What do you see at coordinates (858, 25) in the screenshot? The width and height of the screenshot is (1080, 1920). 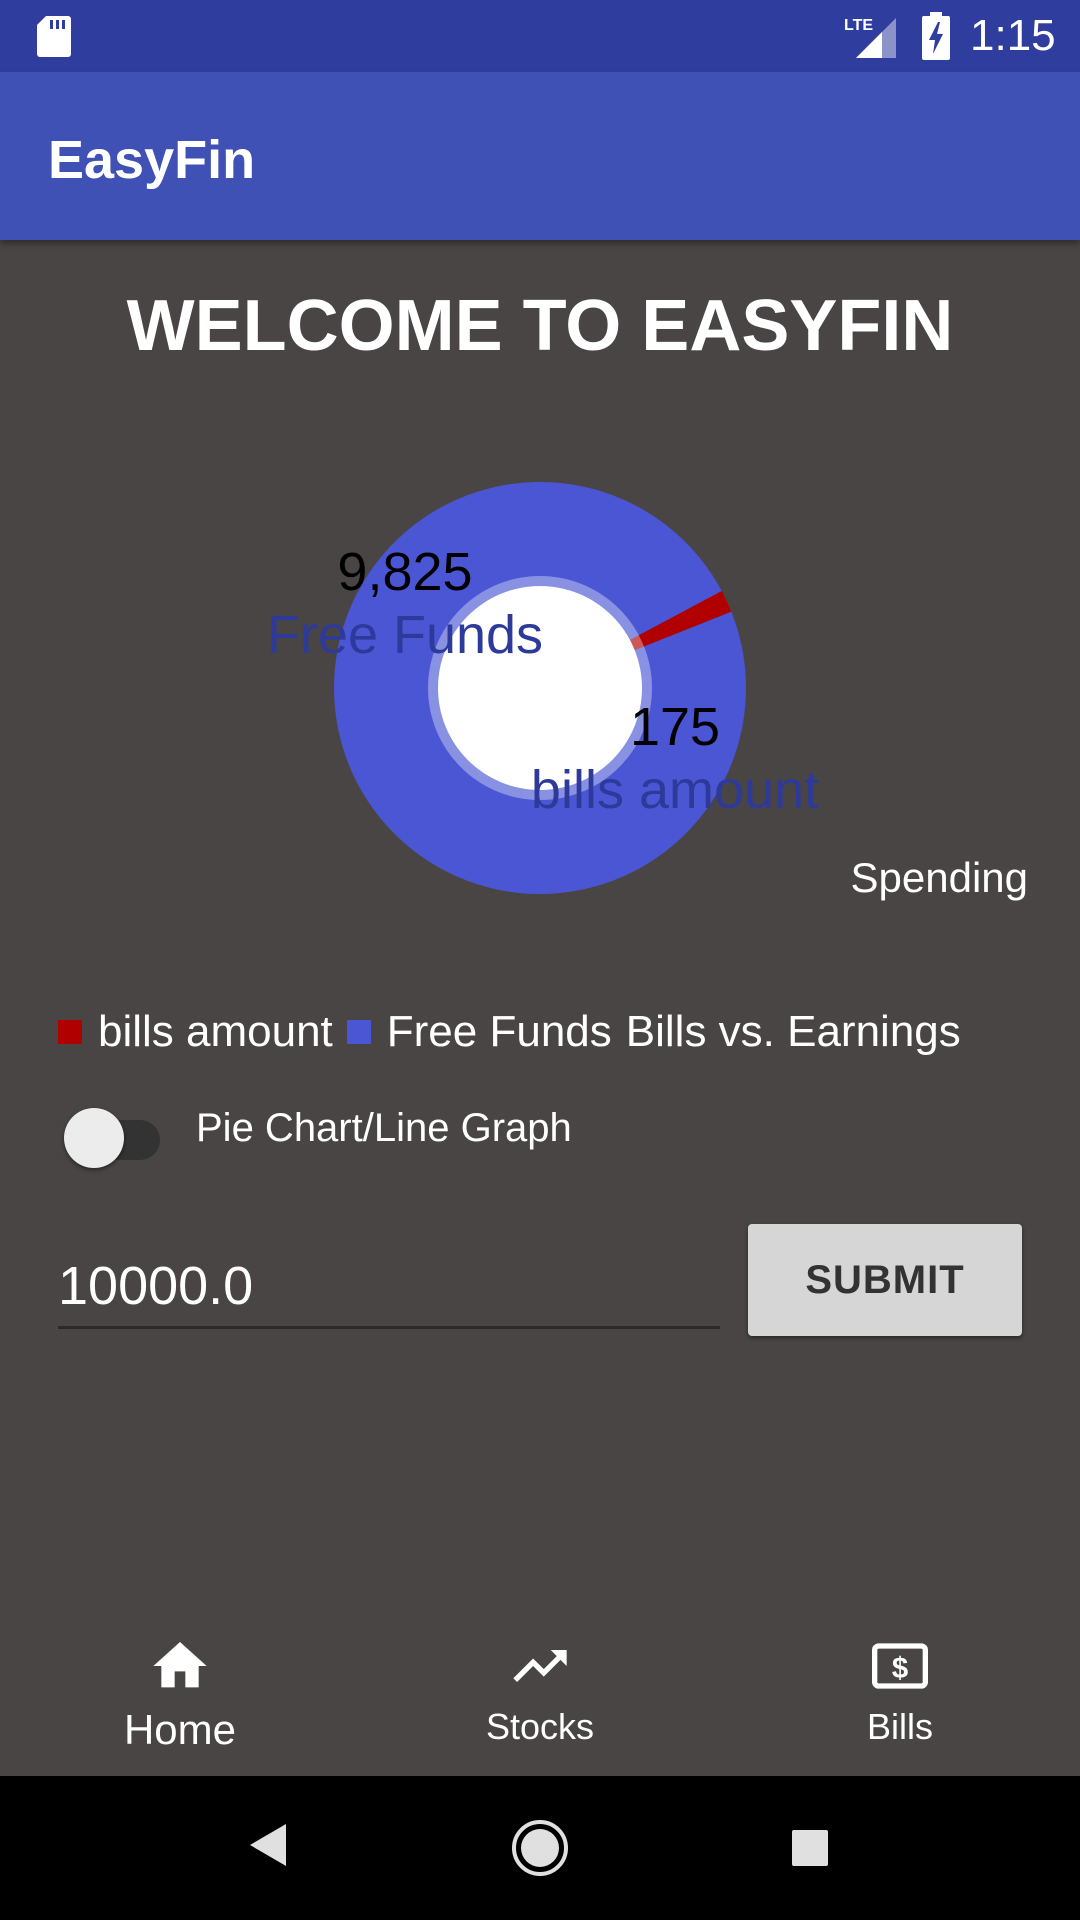 I see `svg-text: LTE` at bounding box center [858, 25].